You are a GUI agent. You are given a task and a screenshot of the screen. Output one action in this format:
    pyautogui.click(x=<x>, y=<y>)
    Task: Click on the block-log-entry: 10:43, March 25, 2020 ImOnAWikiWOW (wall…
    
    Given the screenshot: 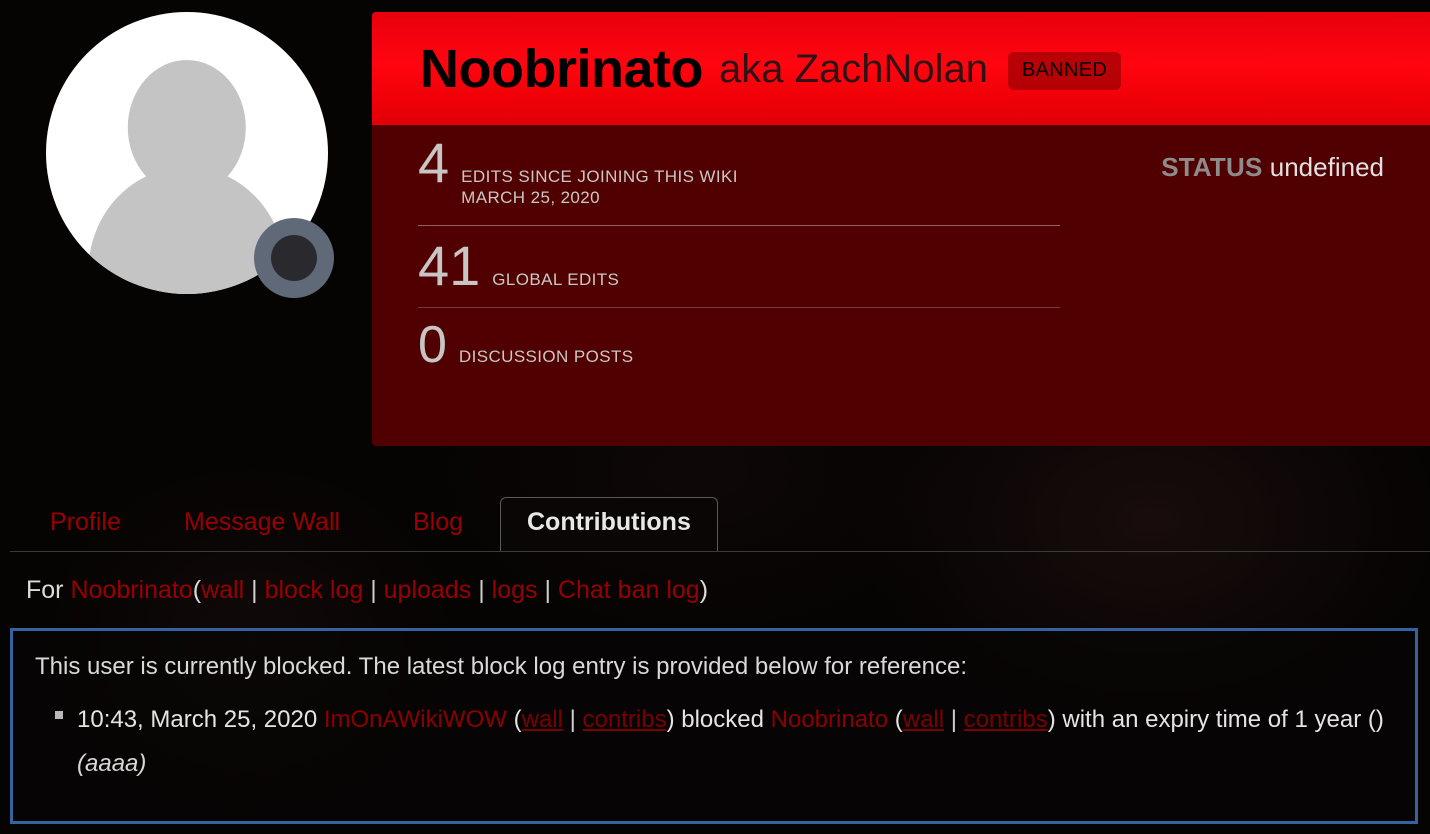 What is the action you would take?
    pyautogui.click(x=730, y=741)
    